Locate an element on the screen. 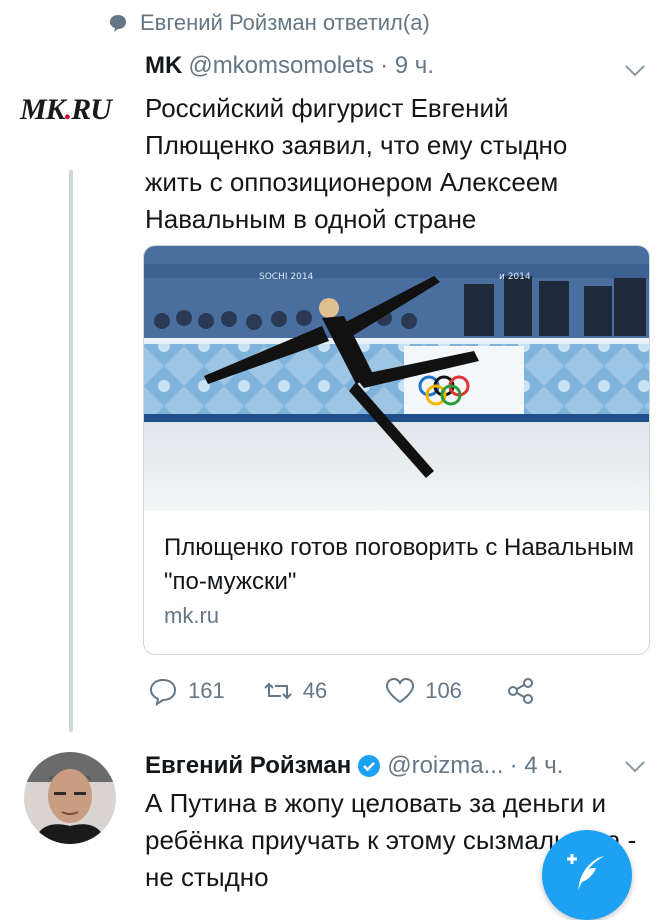 The height and width of the screenshot is (920, 665). logo-text: MK is located at coordinates (43, 109).